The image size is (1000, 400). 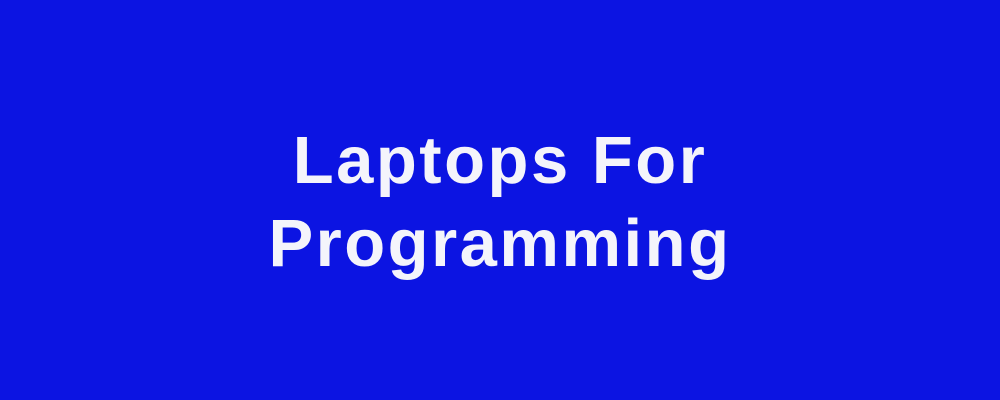 What do you see at coordinates (500, 160) in the screenshot?
I see `banner-title-line-1: Laptops For` at bounding box center [500, 160].